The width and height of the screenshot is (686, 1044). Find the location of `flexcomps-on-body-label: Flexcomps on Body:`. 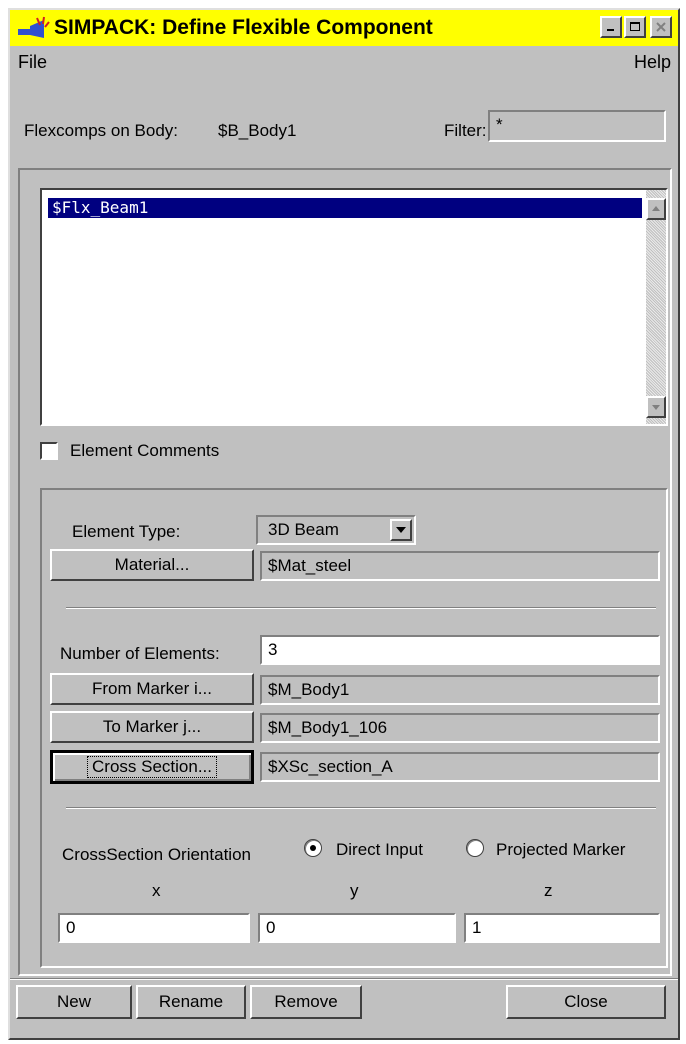

flexcomps-on-body-label: Flexcomps on Body: is located at coordinates (101, 130).